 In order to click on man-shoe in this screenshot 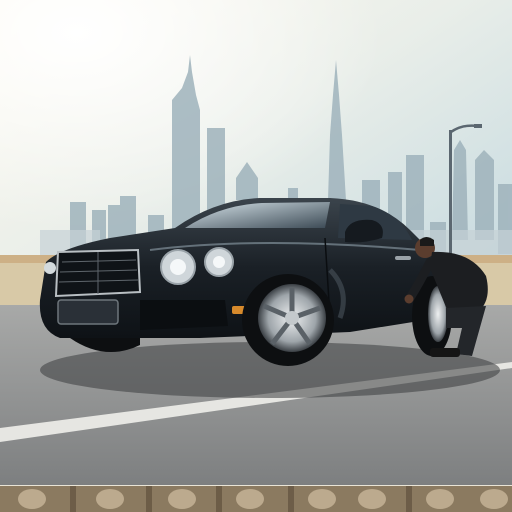, I will do `click(445, 352)`.